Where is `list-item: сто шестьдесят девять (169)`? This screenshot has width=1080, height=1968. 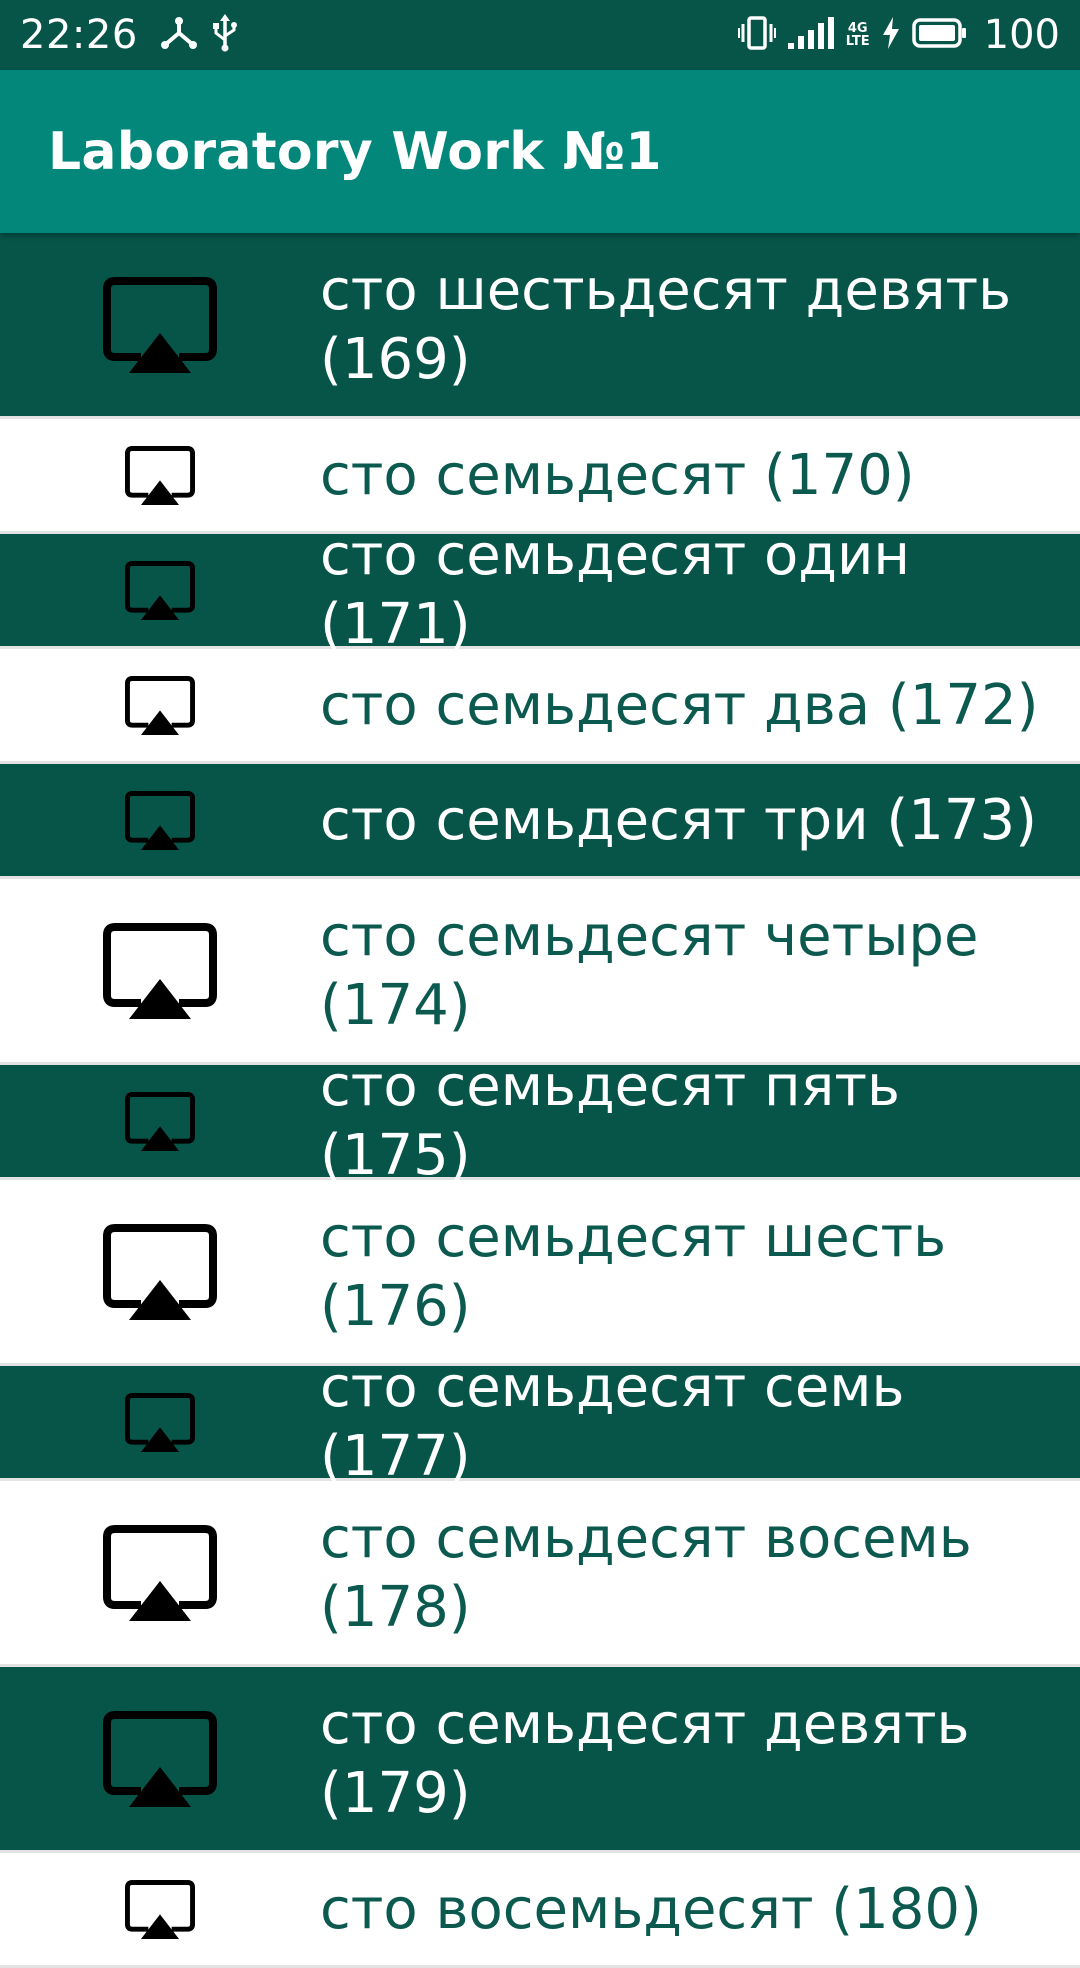
list-item: сто шестьдесят девять (169) is located at coordinates (540, 326).